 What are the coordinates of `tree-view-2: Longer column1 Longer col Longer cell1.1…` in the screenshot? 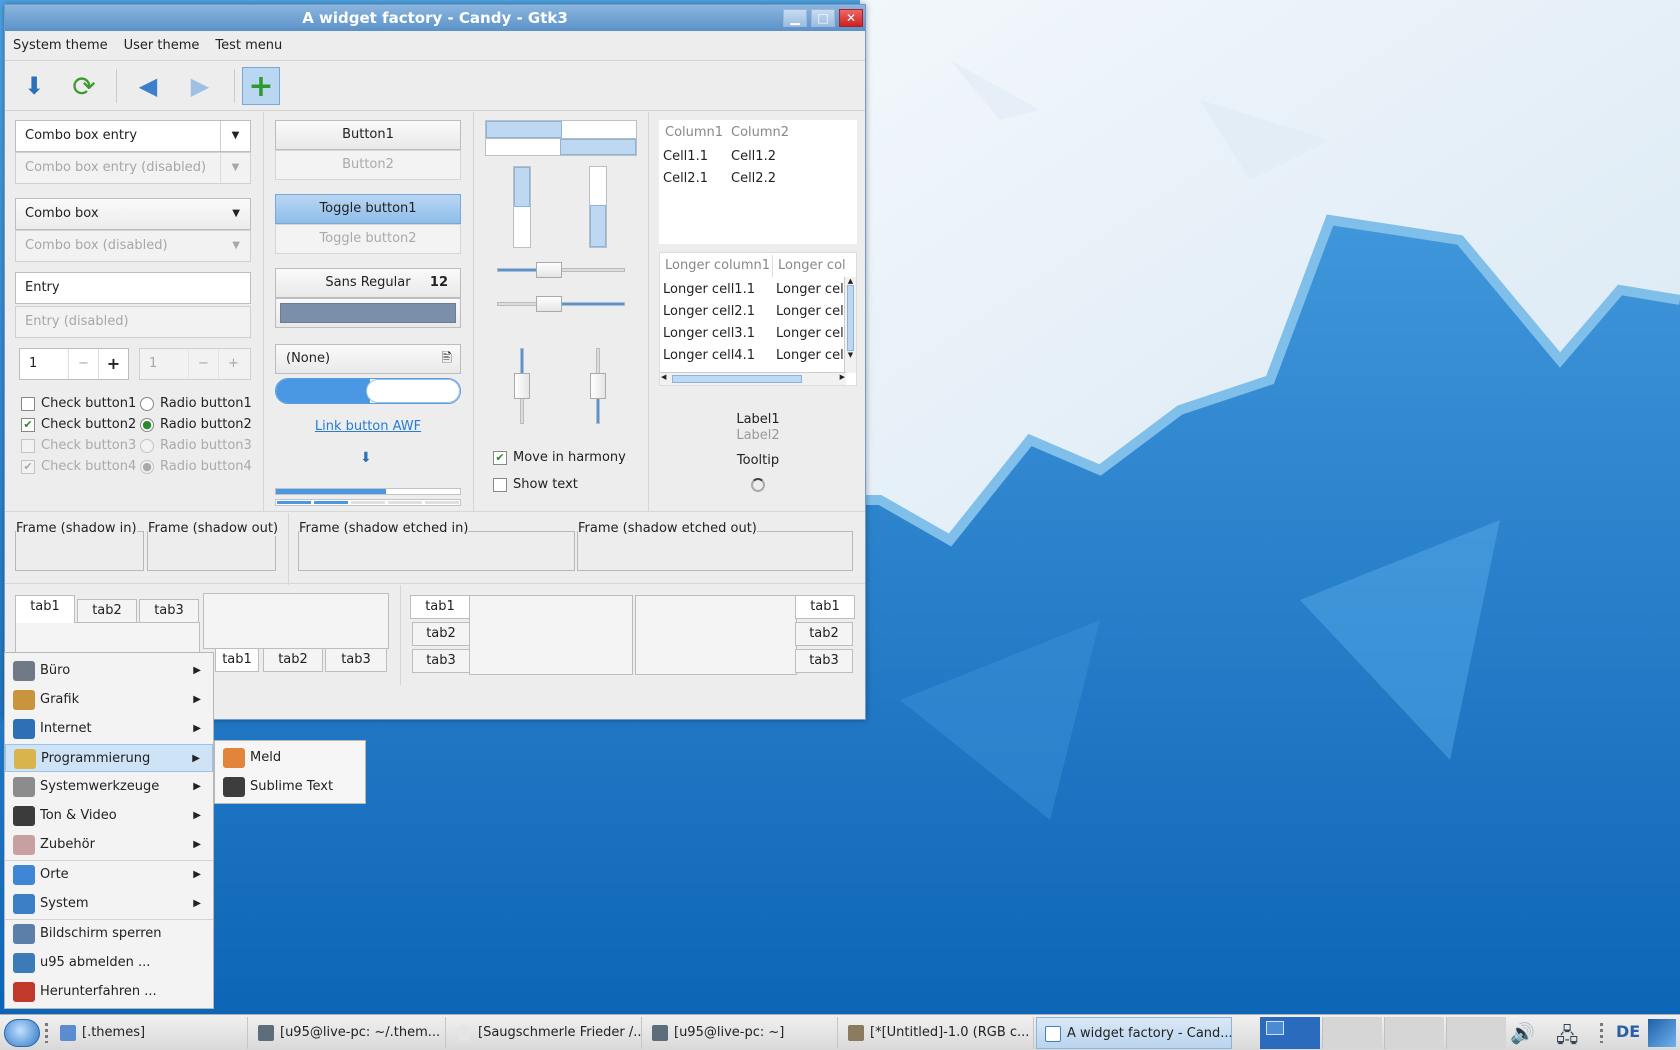 It's located at (758, 319).